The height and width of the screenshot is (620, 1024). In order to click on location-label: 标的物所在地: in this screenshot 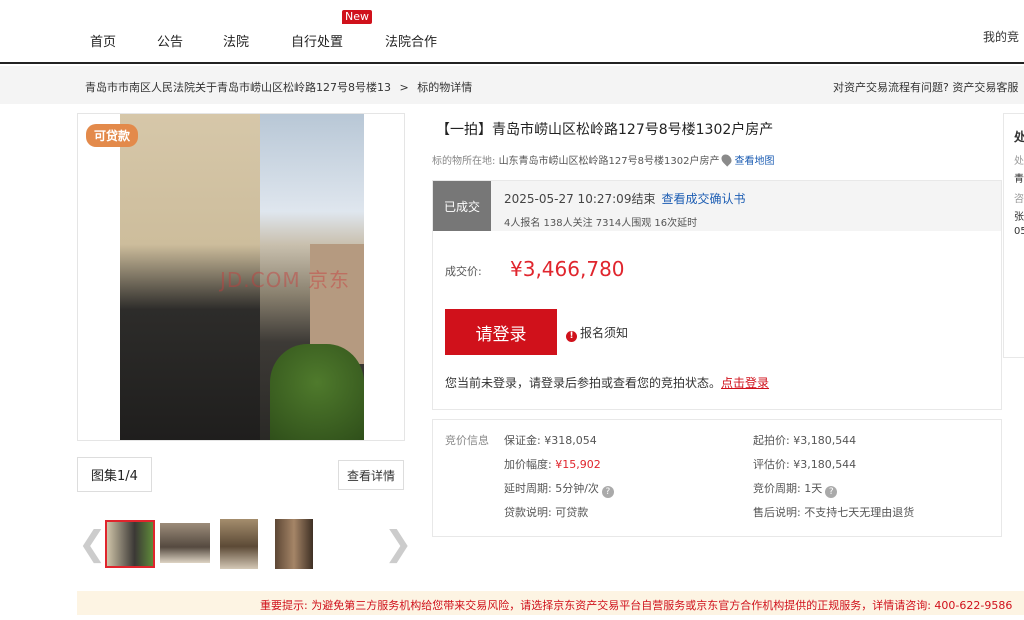, I will do `click(464, 161)`.